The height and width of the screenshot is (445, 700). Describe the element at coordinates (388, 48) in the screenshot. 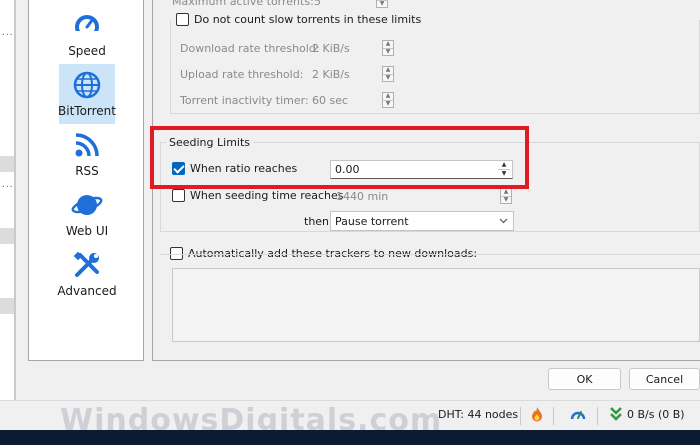

I see `download-threshold-spinner: ▲ ▼` at that location.